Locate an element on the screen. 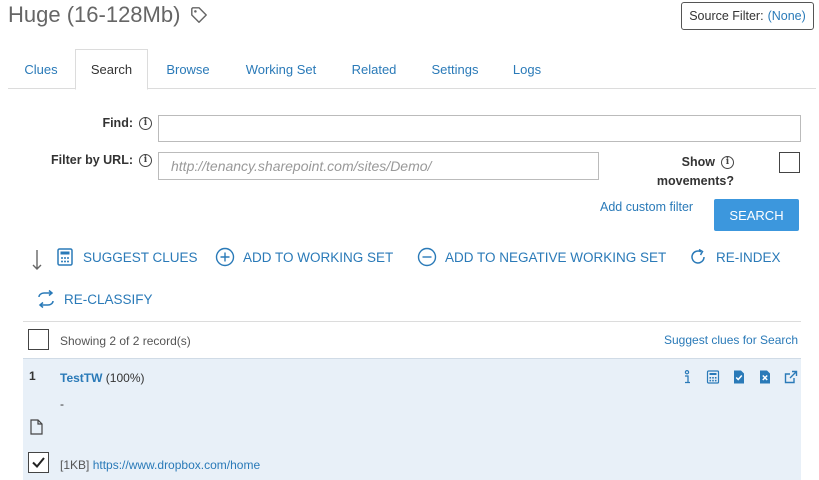  suggest-clues-for-search-link: Suggest clues for Search is located at coordinates (731, 340).